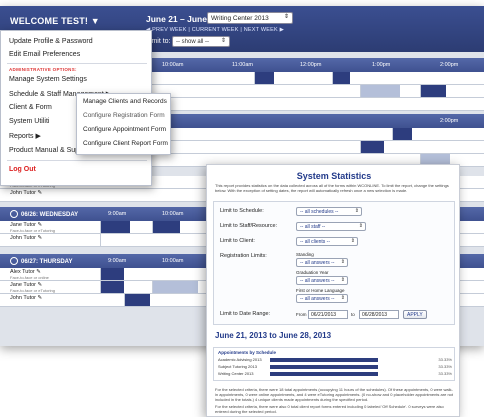 The height and width of the screenshot is (417, 484). I want to click on language-select: -- all answers -- ⇕, so click(322, 298).